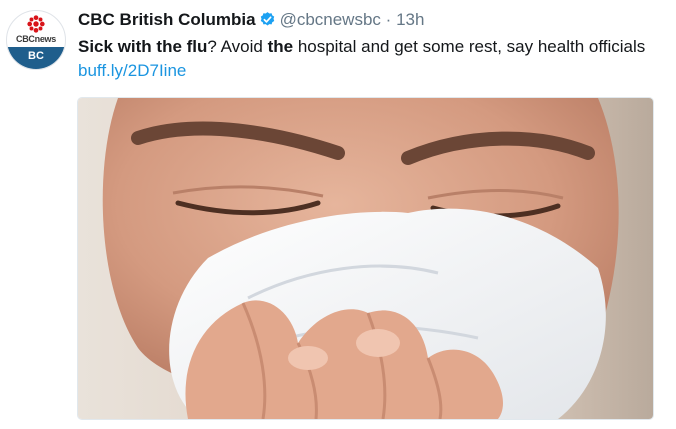 This screenshot has width=676, height=429. What do you see at coordinates (237, 46) in the screenshot?
I see `tweet-text-part-2: ? Avoid` at bounding box center [237, 46].